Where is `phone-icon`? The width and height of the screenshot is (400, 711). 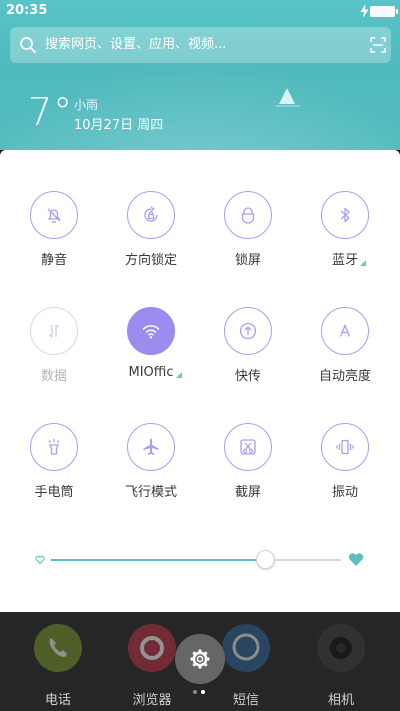 phone-icon is located at coordinates (58, 648).